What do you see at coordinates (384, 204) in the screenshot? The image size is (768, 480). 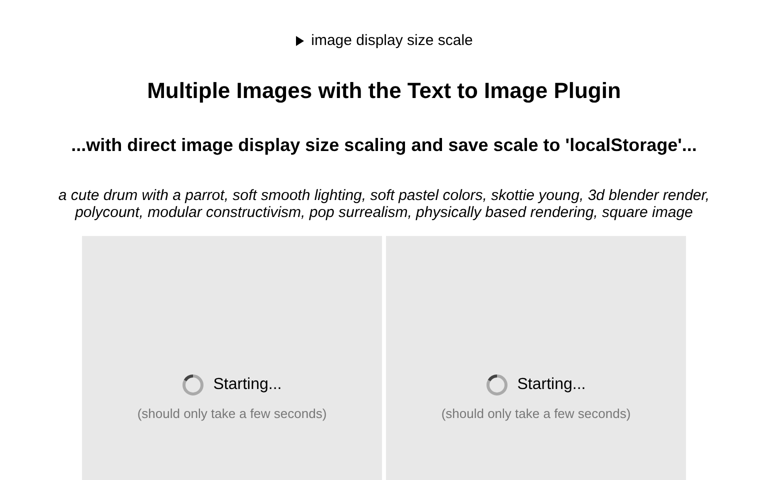 I see `prompt-text: a cute drum with a parrot, soft smooth lighting, soft pastel colors, skottie young, 3d blender render, polycount, modular constructivism, pop surrealism, physically based rendering, square image` at bounding box center [384, 204].